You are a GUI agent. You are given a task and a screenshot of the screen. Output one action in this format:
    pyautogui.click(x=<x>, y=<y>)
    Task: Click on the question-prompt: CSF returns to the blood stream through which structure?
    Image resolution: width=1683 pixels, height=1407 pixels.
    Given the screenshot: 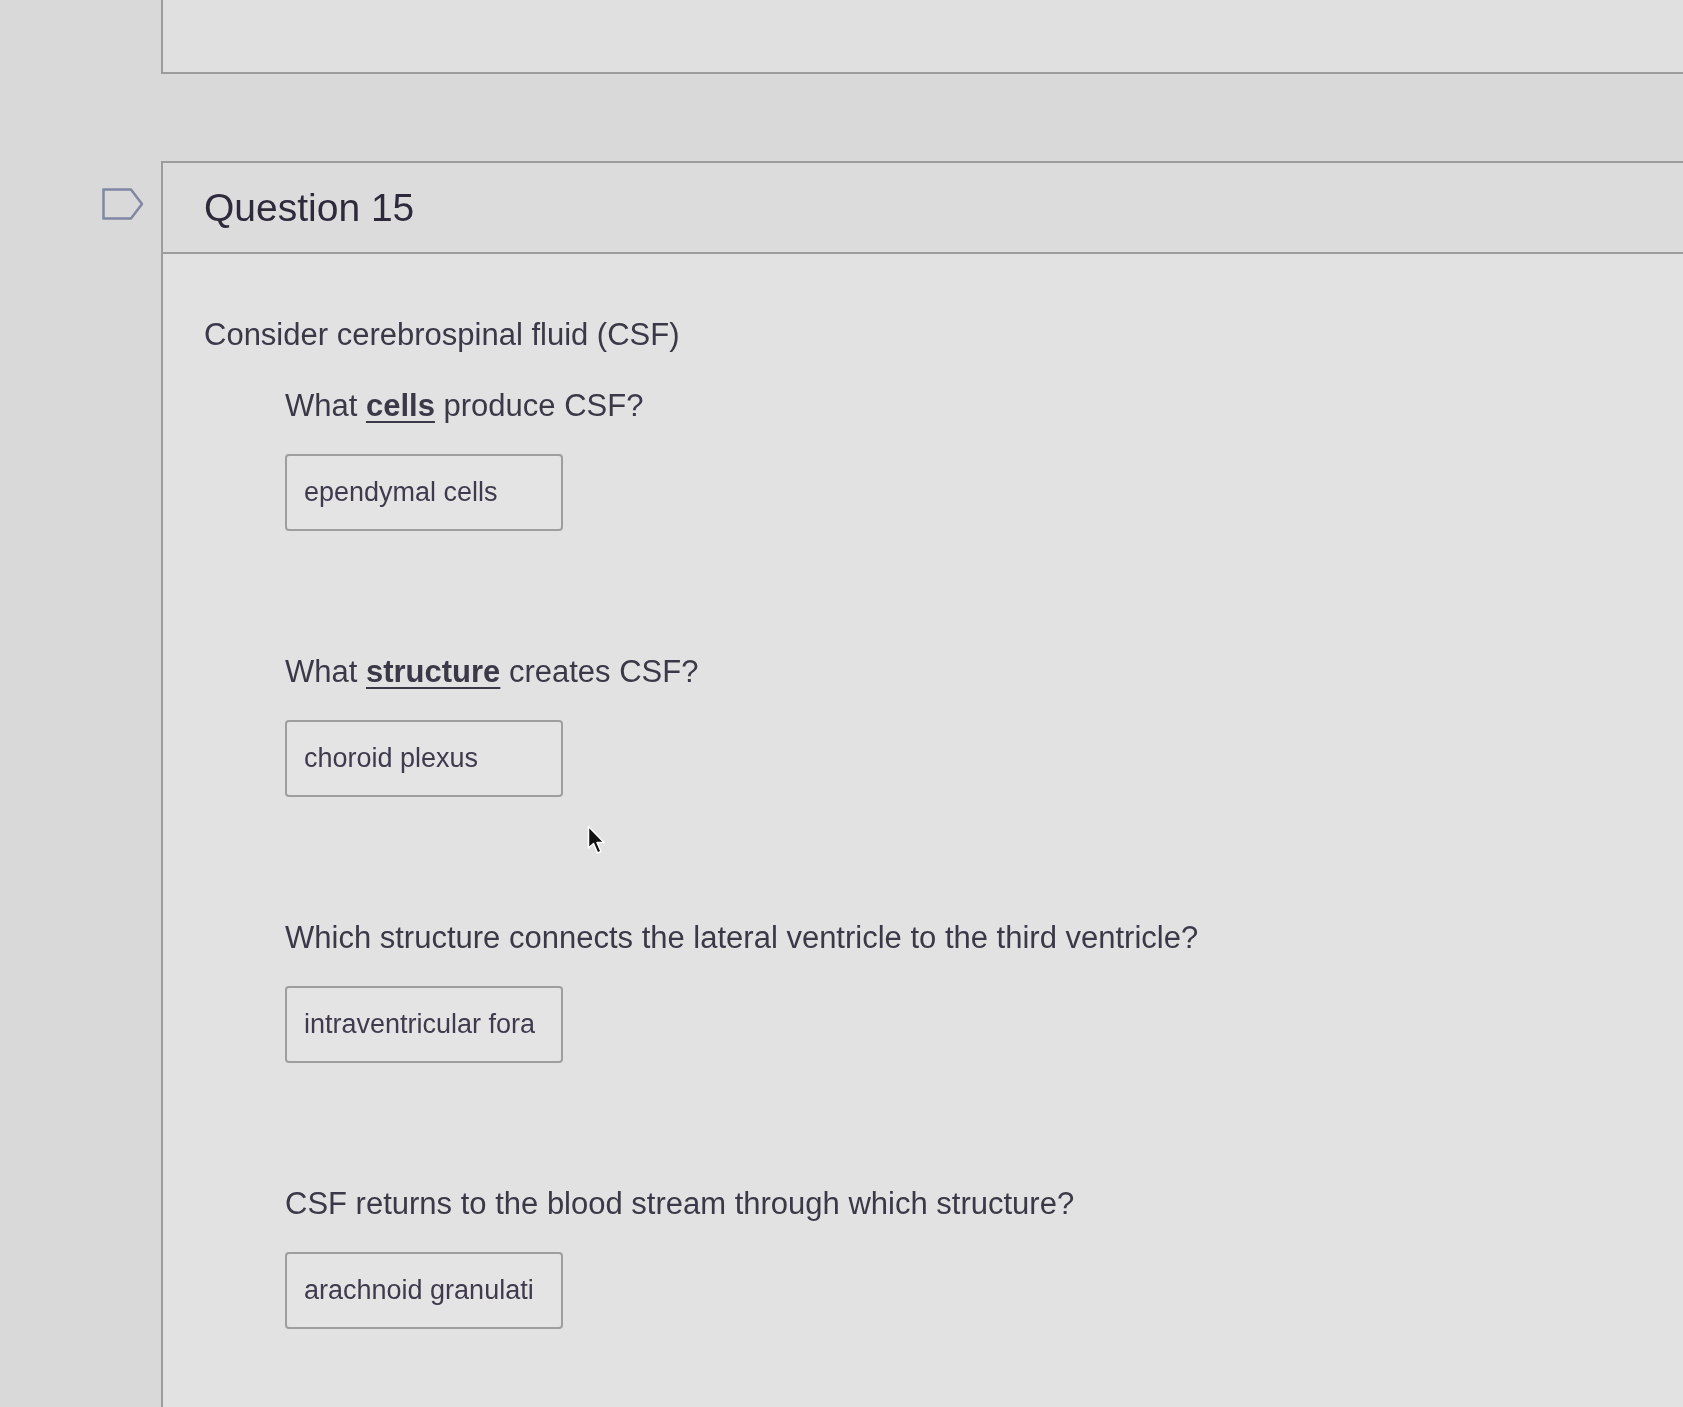 What is the action you would take?
    pyautogui.click(x=680, y=1204)
    